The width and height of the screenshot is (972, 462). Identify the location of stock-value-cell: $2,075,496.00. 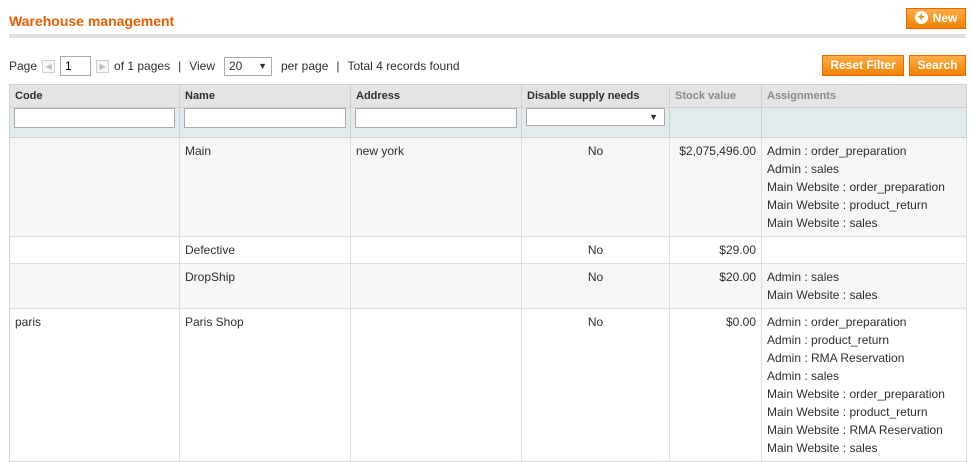
(715, 187).